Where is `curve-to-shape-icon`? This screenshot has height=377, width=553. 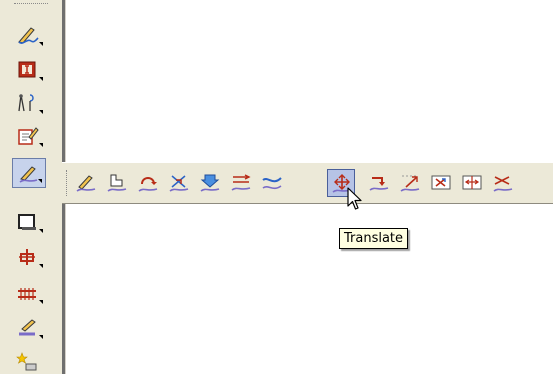 curve-to-shape-icon is located at coordinates (117, 183).